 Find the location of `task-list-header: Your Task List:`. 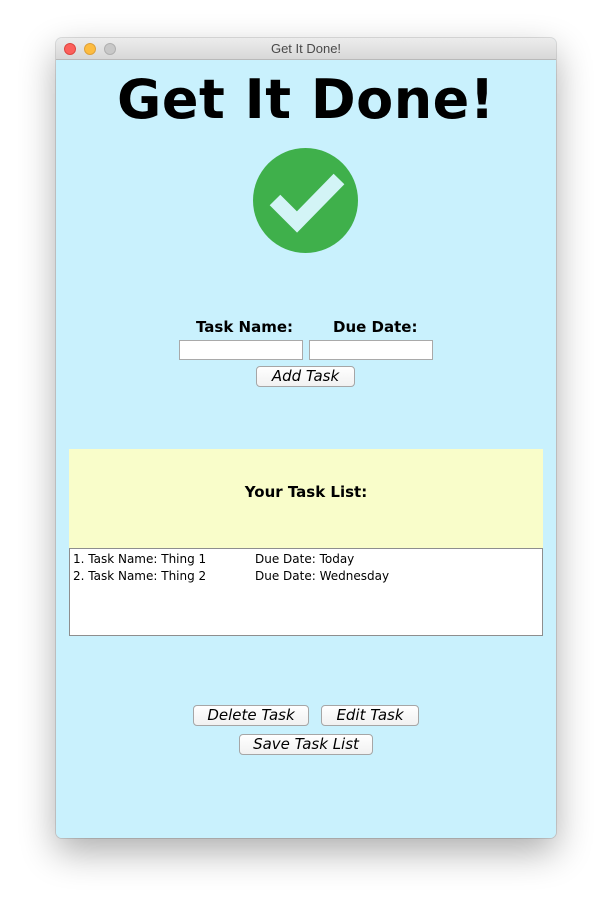

task-list-header: Your Task List: is located at coordinates (306, 498).